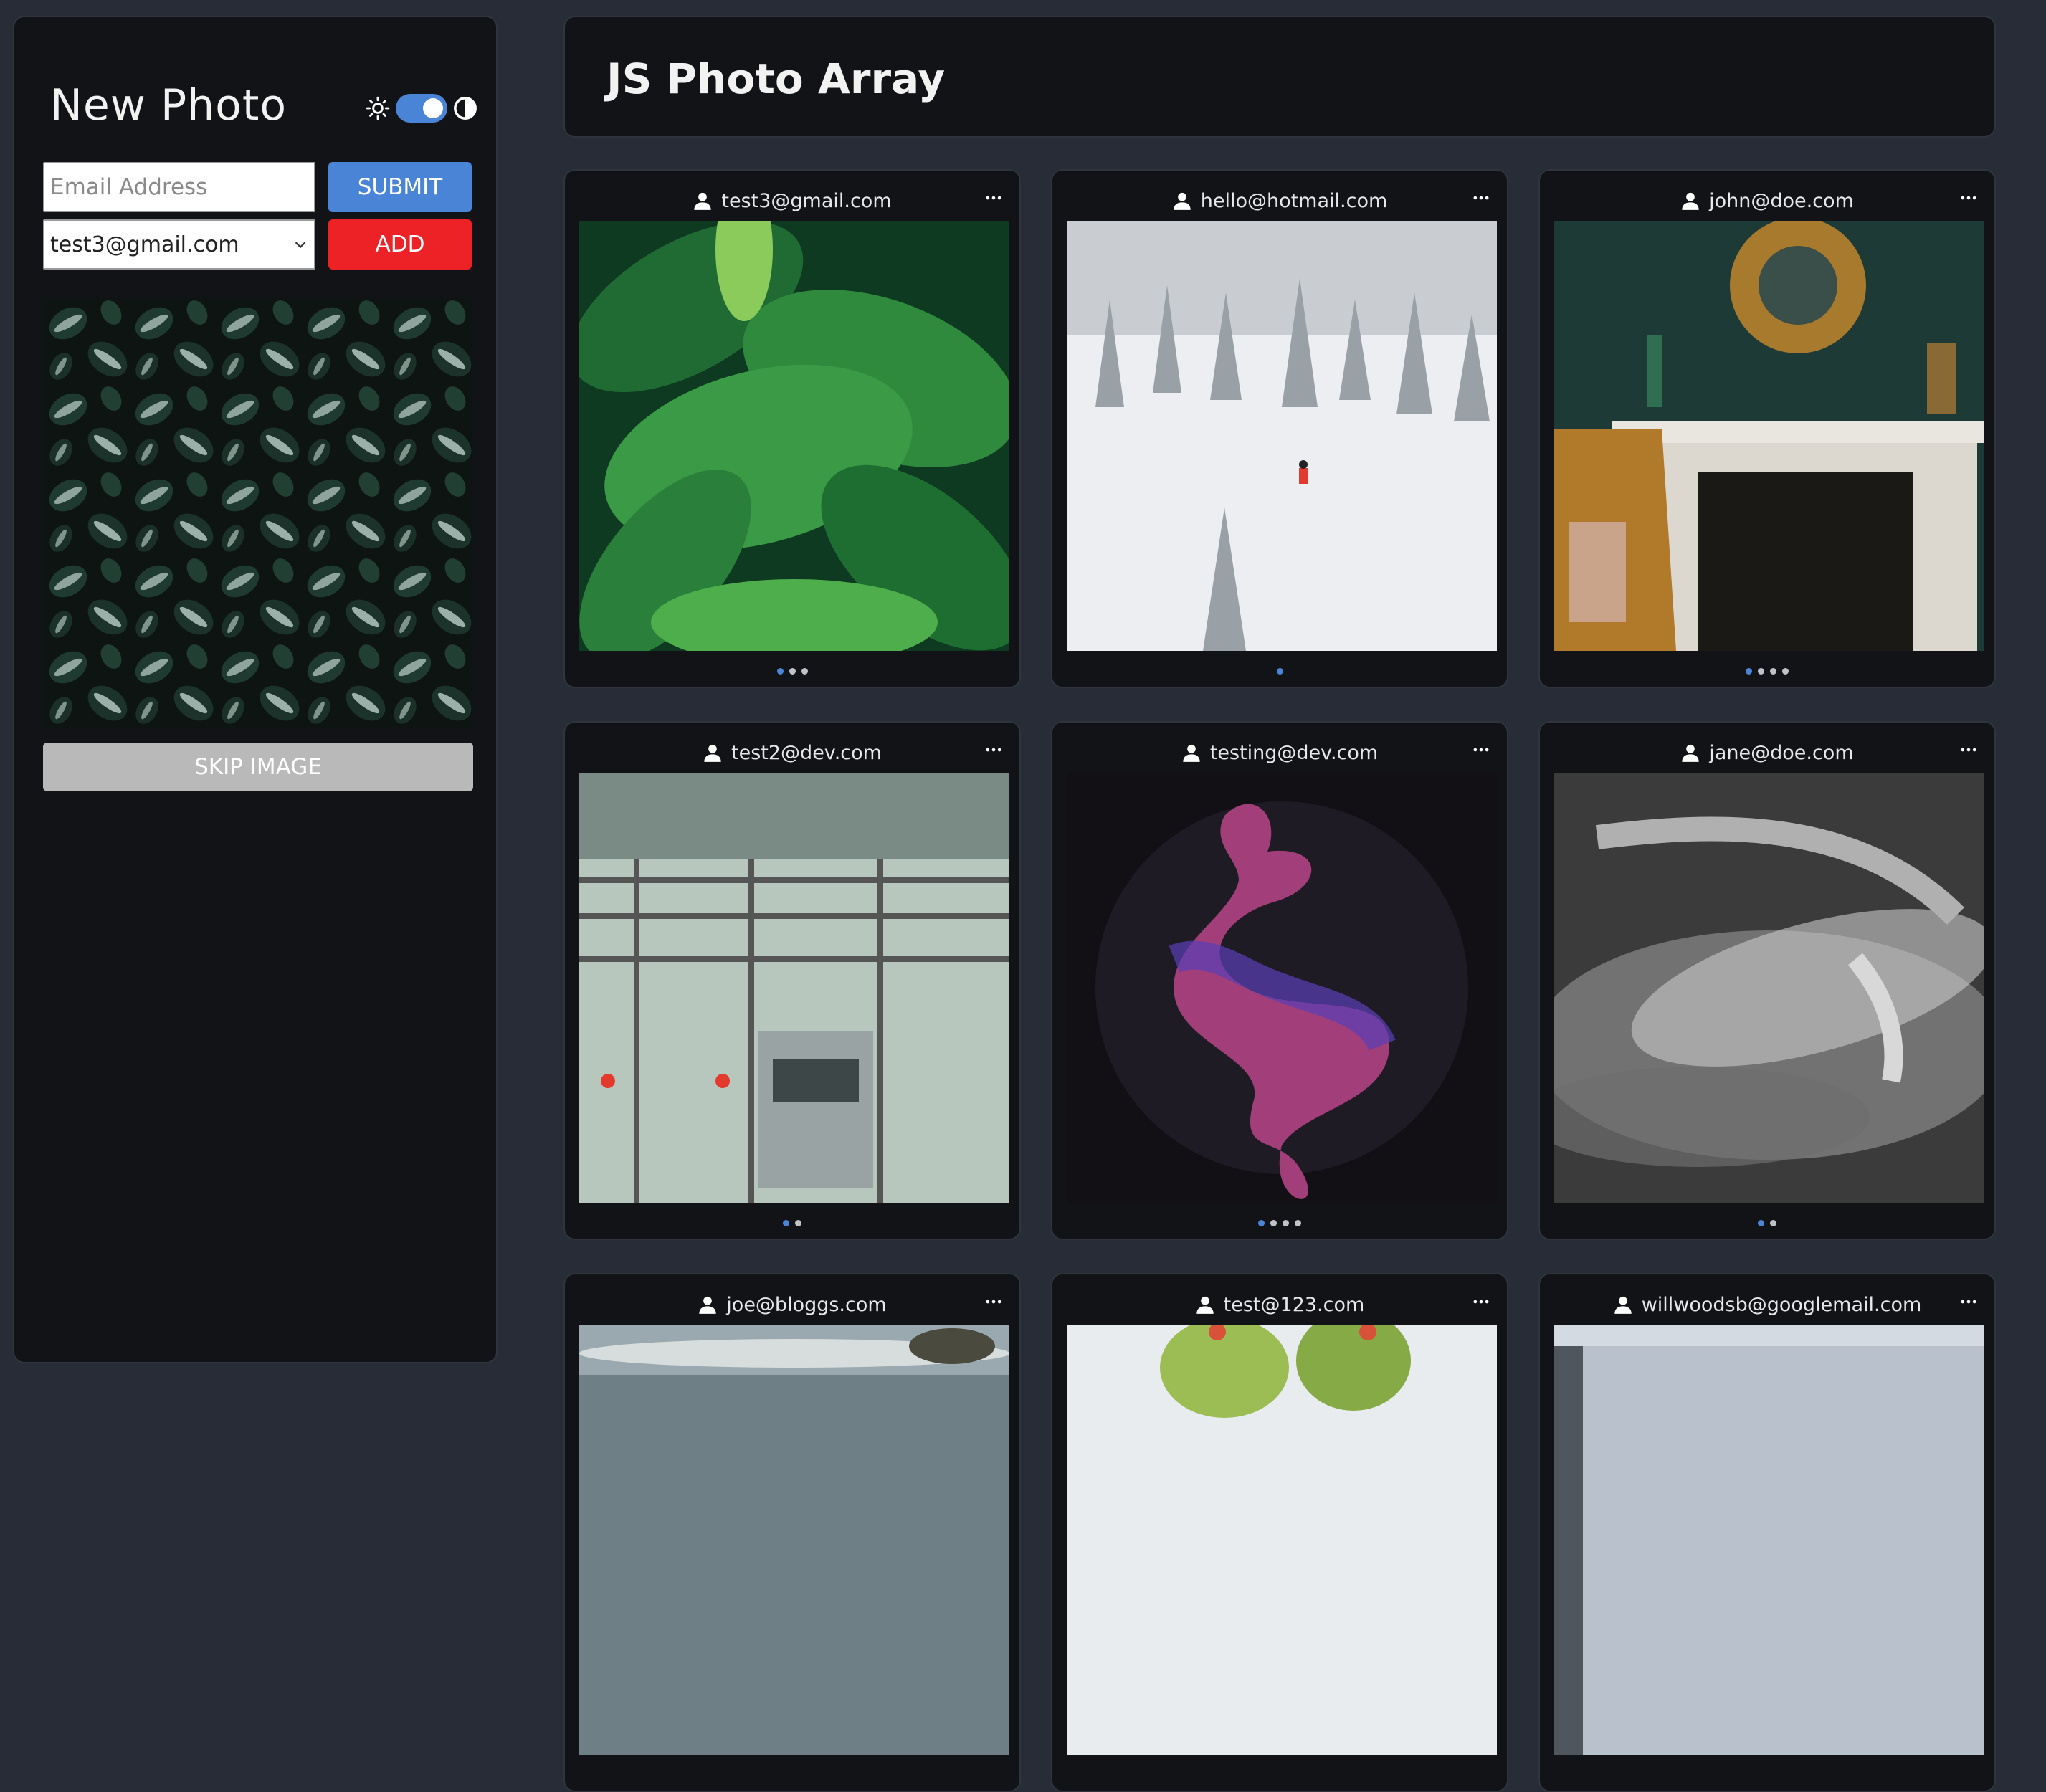 This screenshot has height=1792, width=2046. I want to click on card-header: hello@hotmail.com, so click(1279, 200).